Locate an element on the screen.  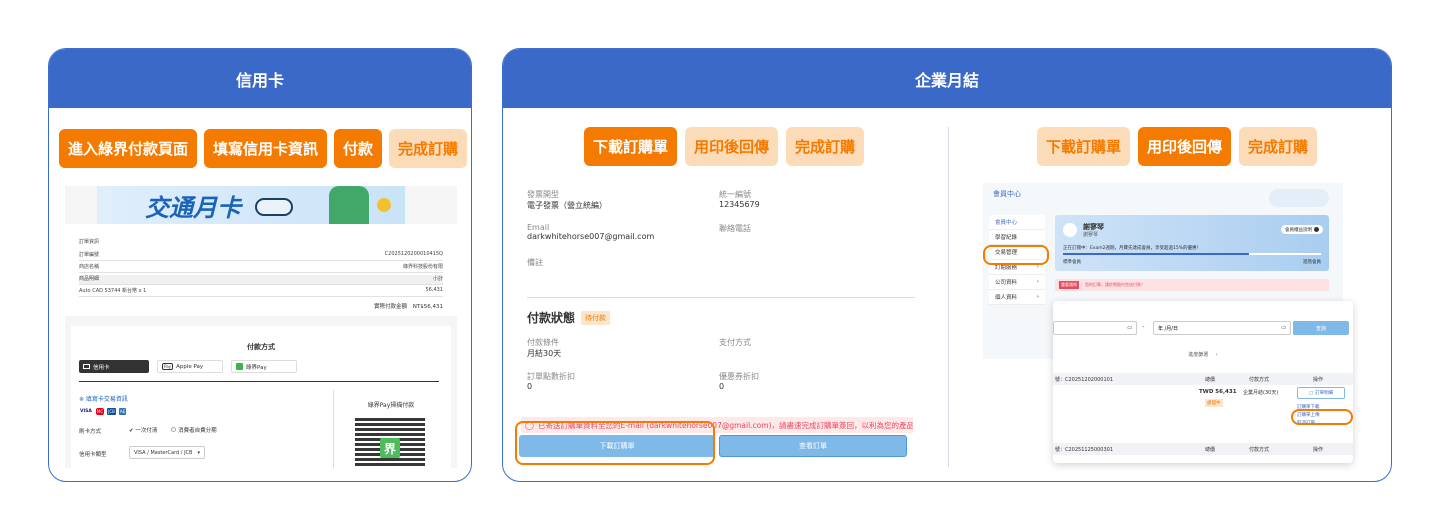
enterprise-panel-title: 企業月結 is located at coordinates (947, 78).